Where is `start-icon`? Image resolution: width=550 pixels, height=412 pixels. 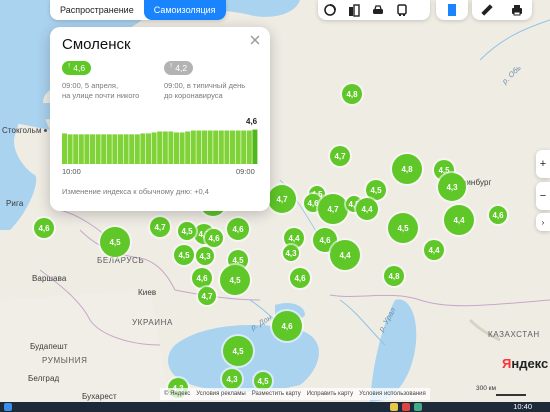 start-icon is located at coordinates (8, 407).